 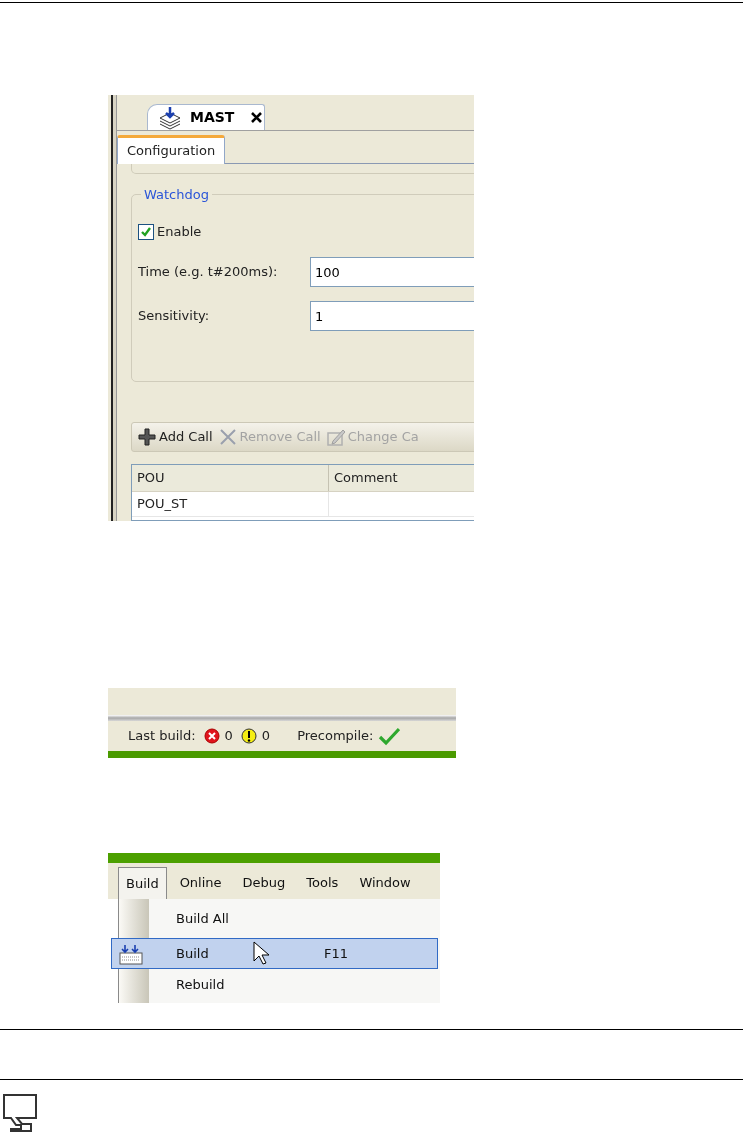 I want to click on menu-option: Build F11, so click(x=274, y=953).